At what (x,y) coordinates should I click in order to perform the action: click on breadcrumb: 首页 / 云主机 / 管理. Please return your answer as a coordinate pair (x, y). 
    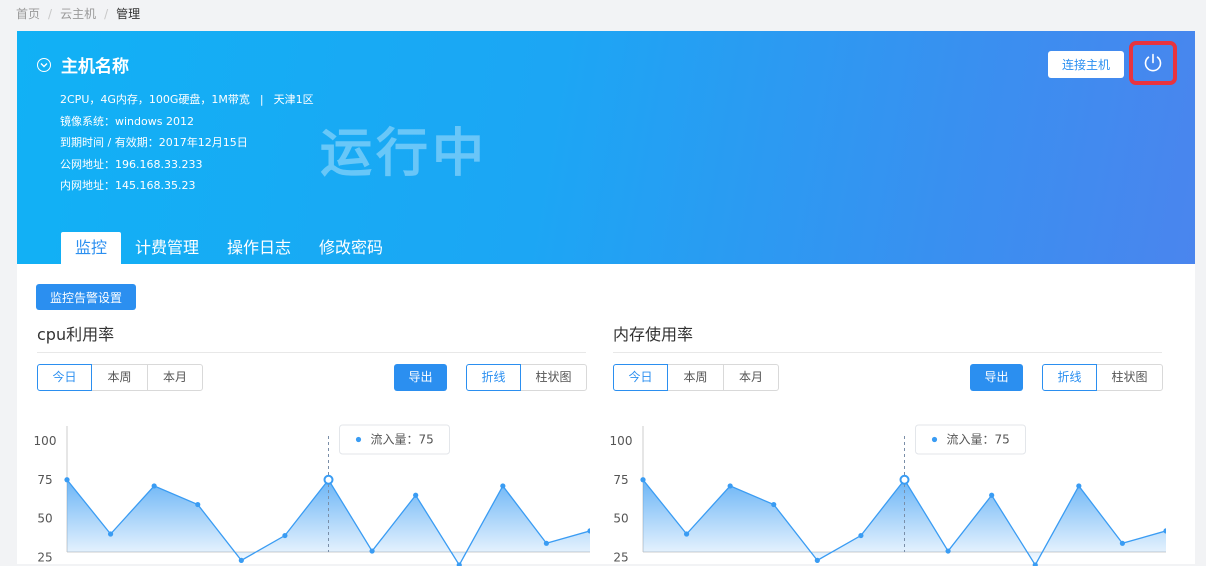
    Looking at the image, I should click on (78, 13).